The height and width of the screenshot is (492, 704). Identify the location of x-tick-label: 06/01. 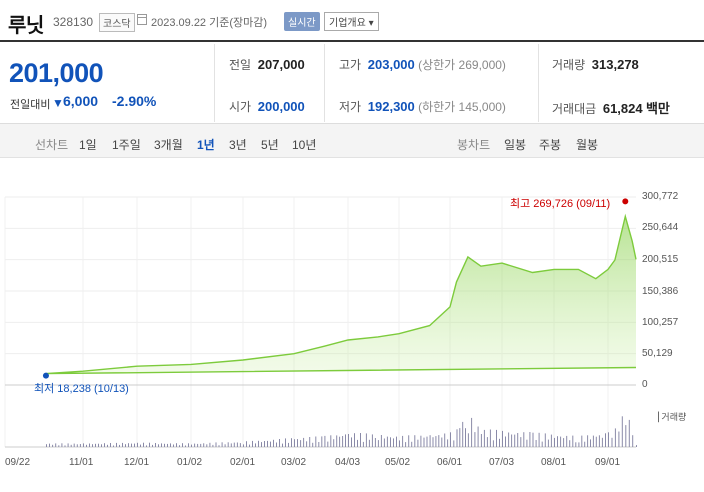
(450, 462).